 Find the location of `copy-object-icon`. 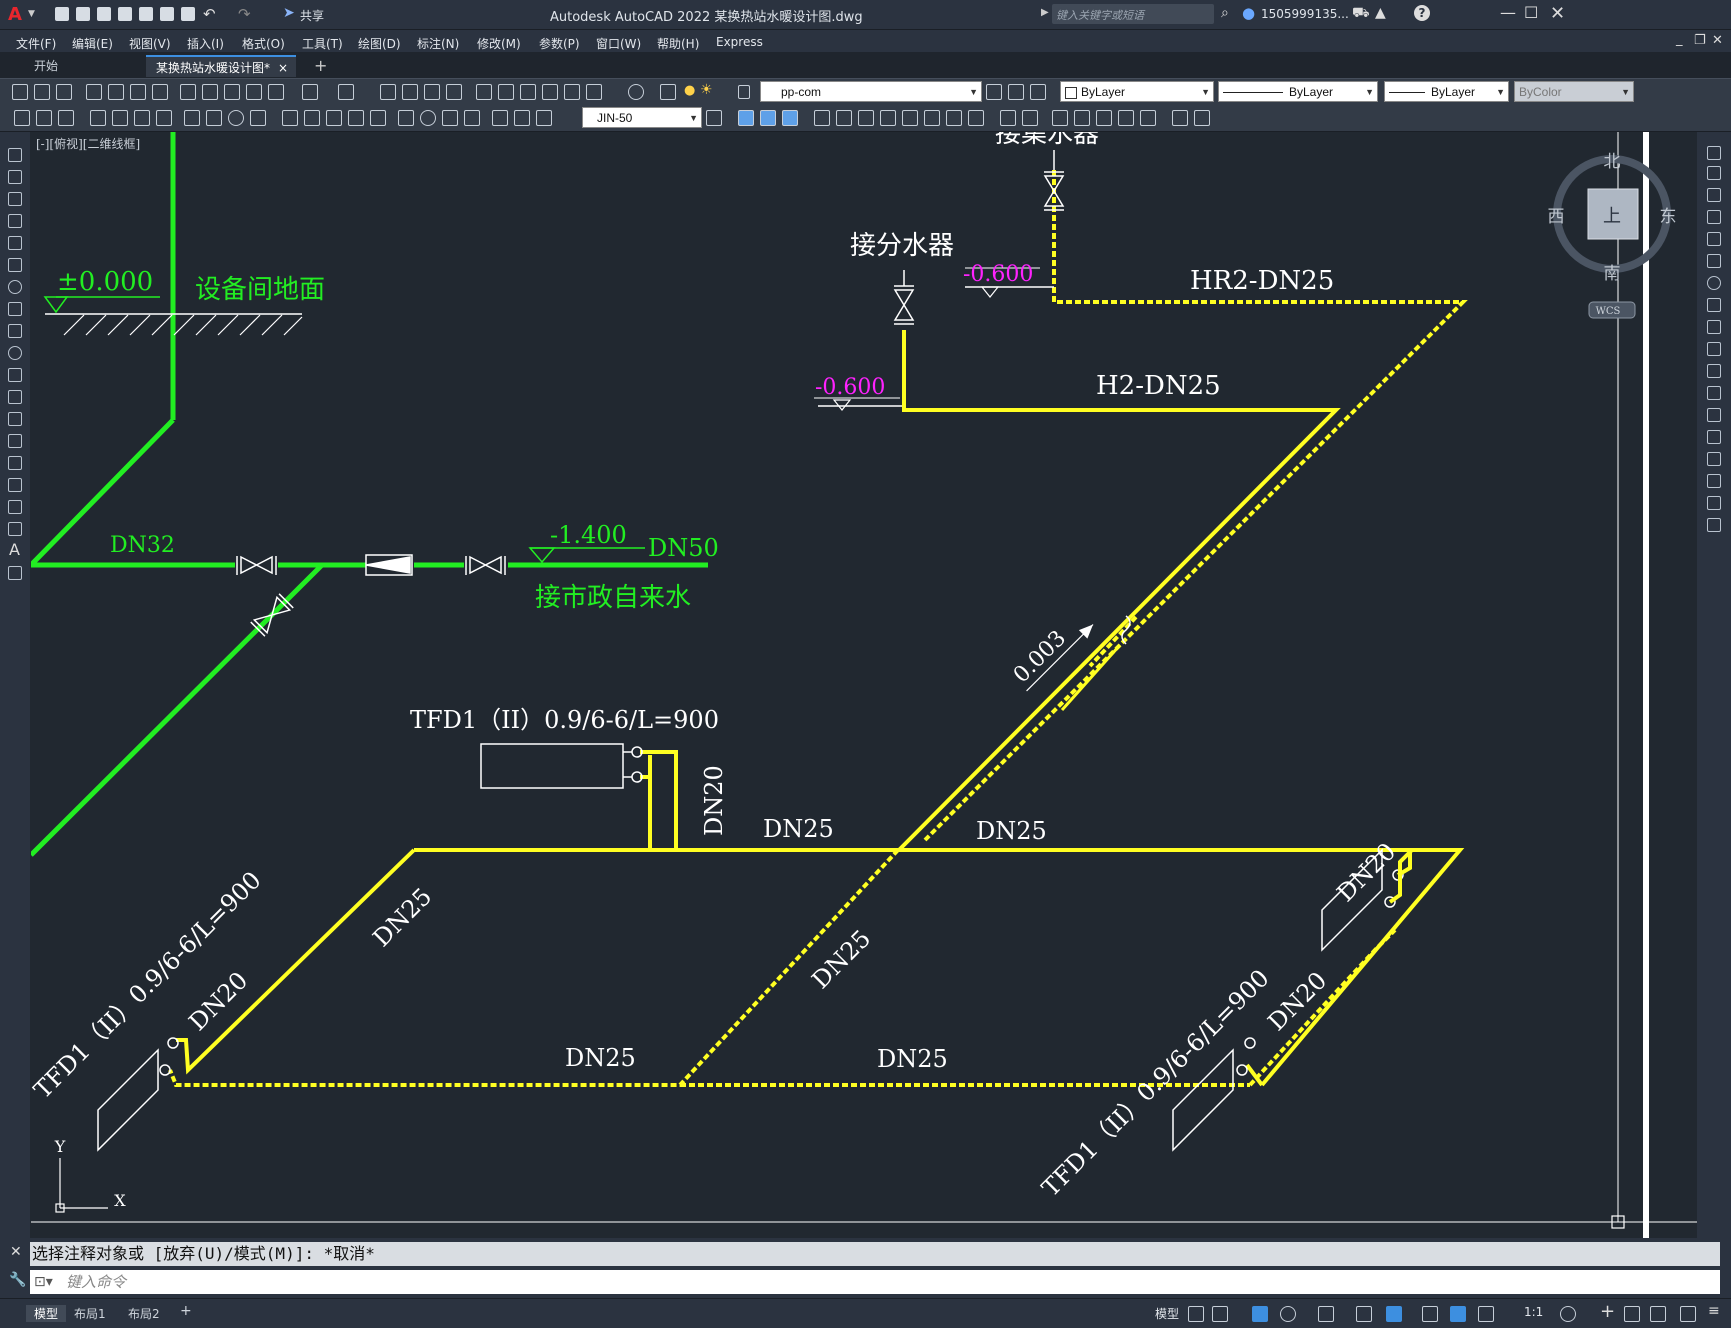

copy-object-icon is located at coordinates (1714, 173).